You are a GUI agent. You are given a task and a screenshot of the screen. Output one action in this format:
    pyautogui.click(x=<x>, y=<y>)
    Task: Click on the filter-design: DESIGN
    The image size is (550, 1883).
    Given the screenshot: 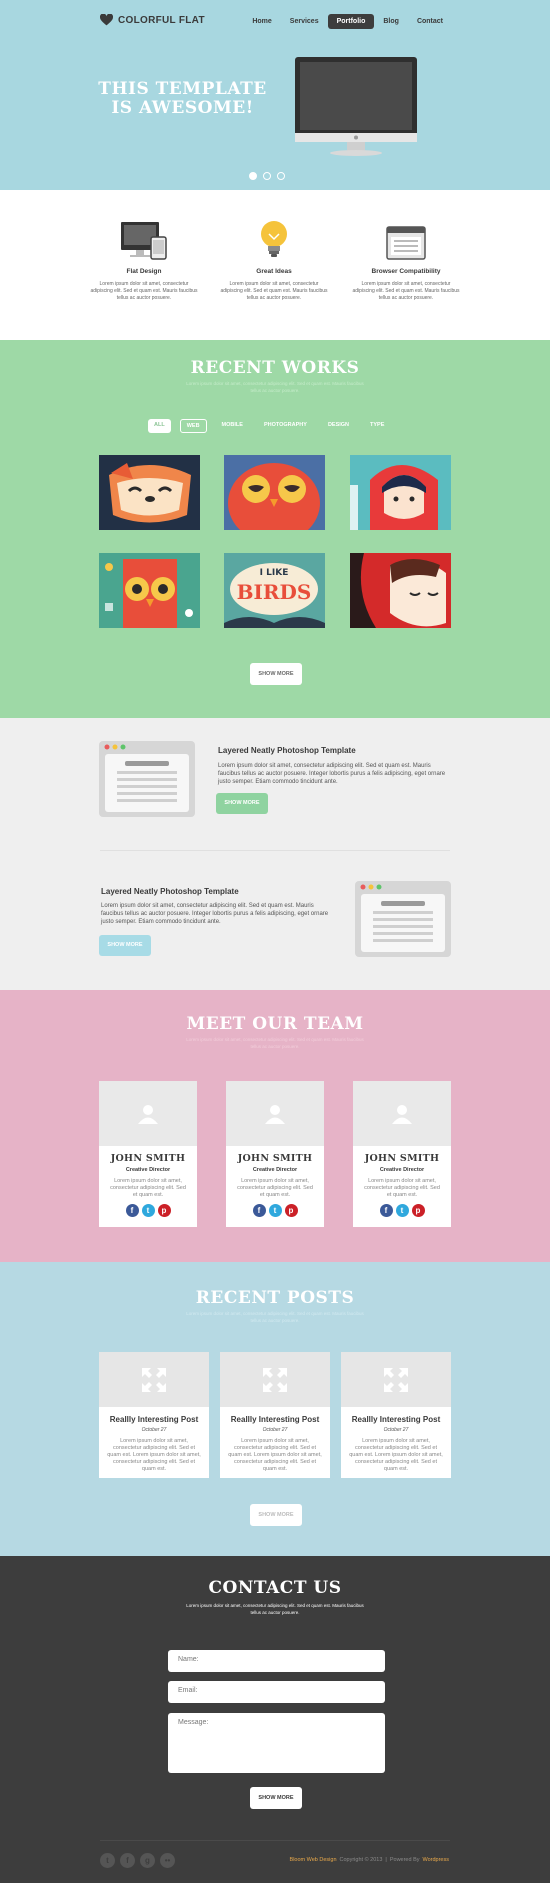 What is the action you would take?
    pyautogui.click(x=338, y=426)
    